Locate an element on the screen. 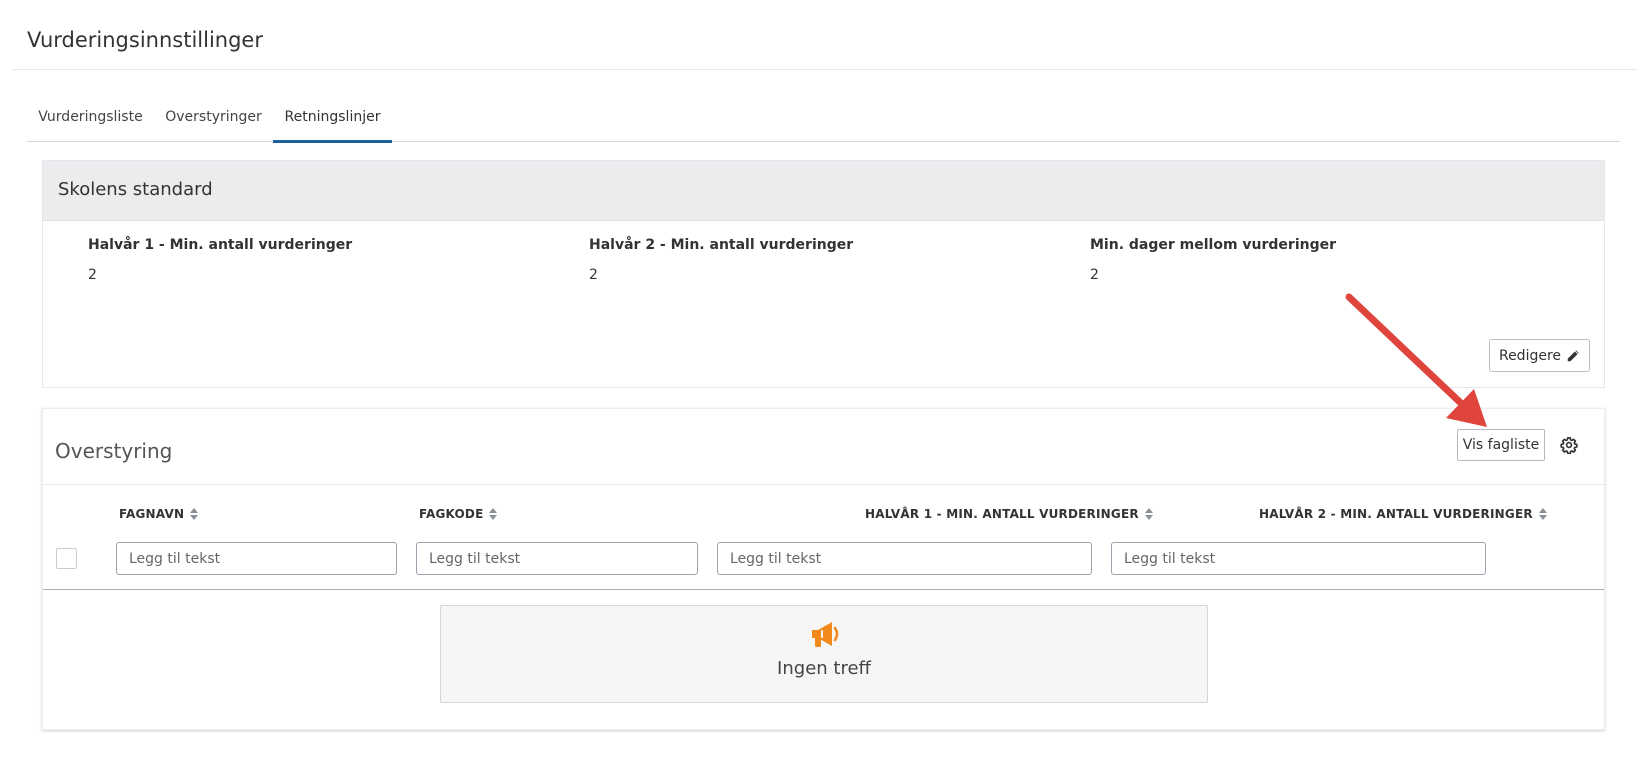 The image size is (1641, 763). select-all-checkbox is located at coordinates (66, 558).